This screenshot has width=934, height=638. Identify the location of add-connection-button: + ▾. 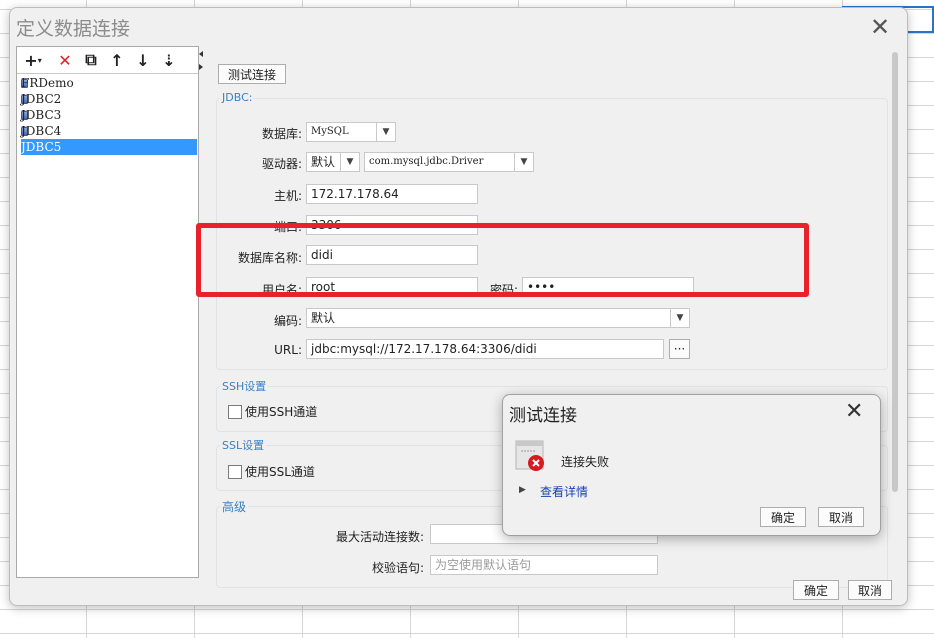
(33, 60).